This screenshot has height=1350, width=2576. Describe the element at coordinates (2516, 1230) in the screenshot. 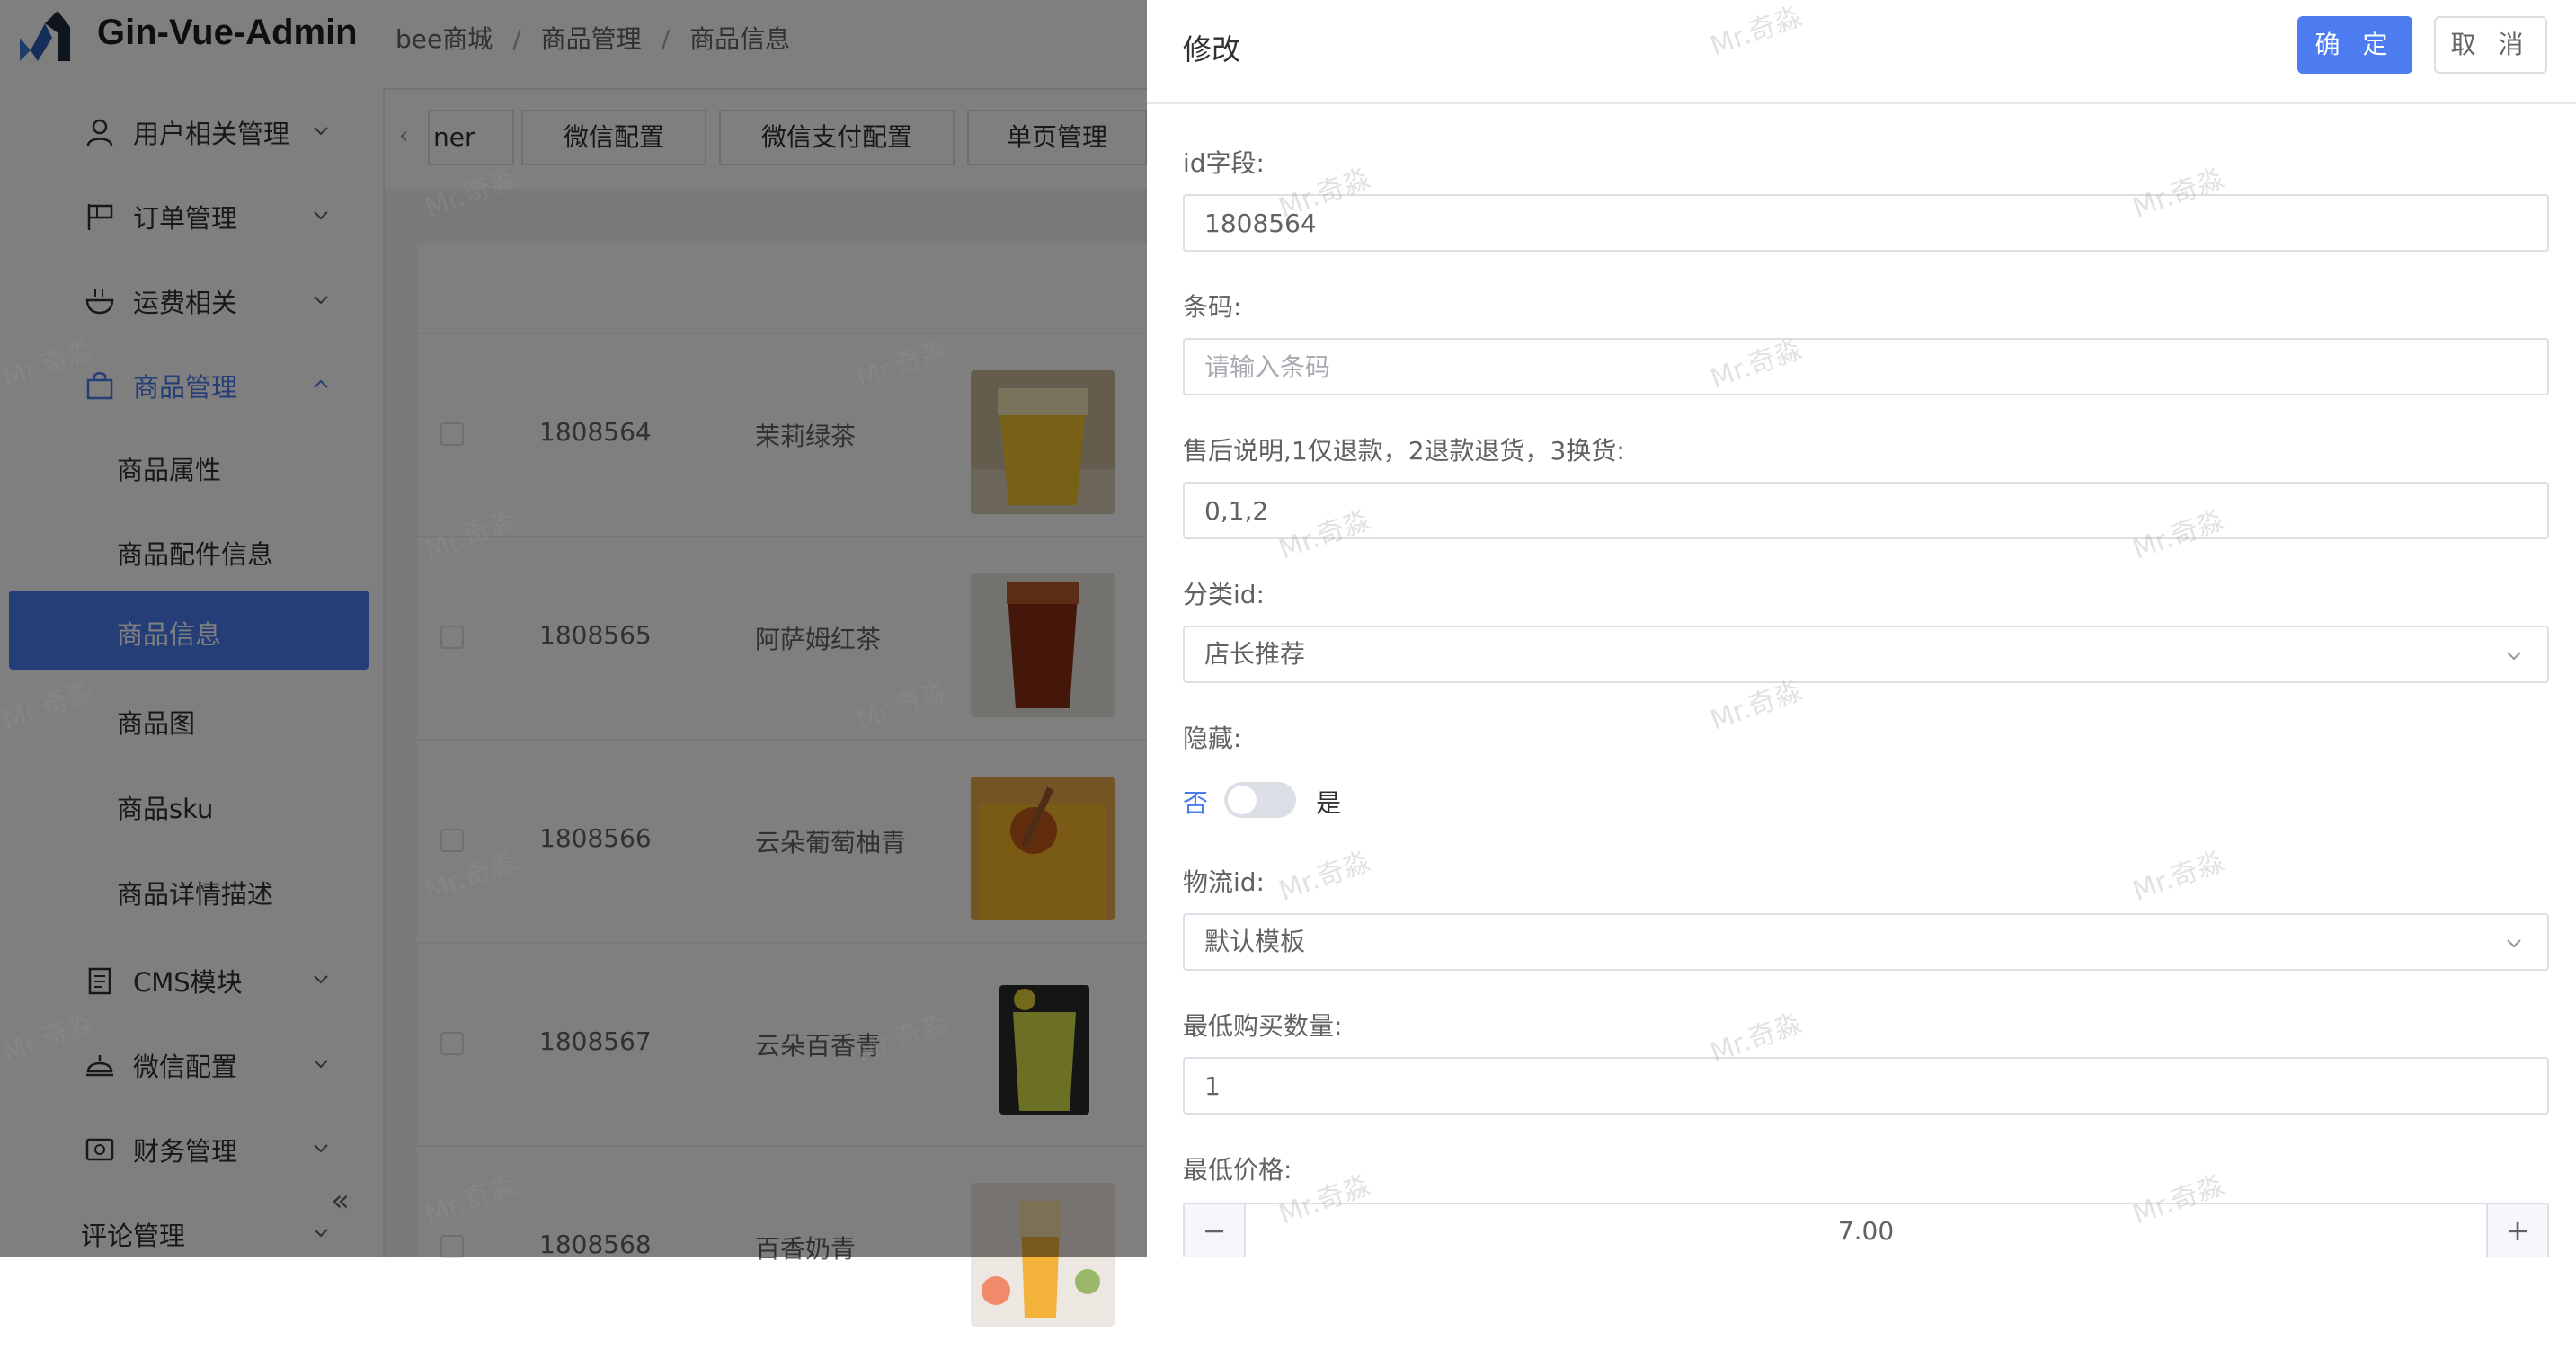

I see `increment-button: +` at that location.